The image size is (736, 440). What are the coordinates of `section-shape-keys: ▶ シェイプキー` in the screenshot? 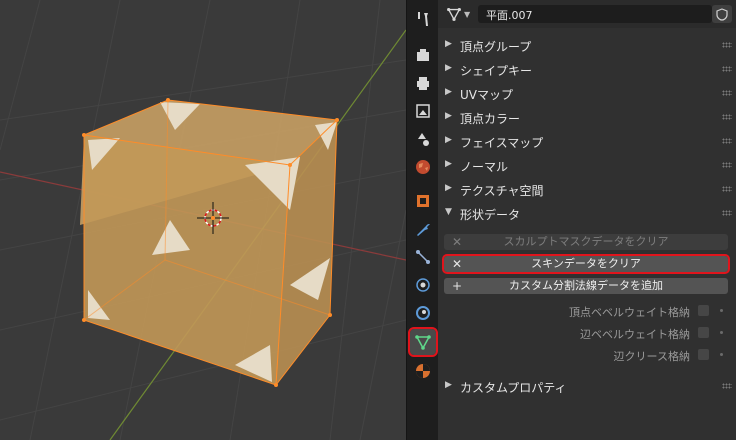 It's located at (587, 69).